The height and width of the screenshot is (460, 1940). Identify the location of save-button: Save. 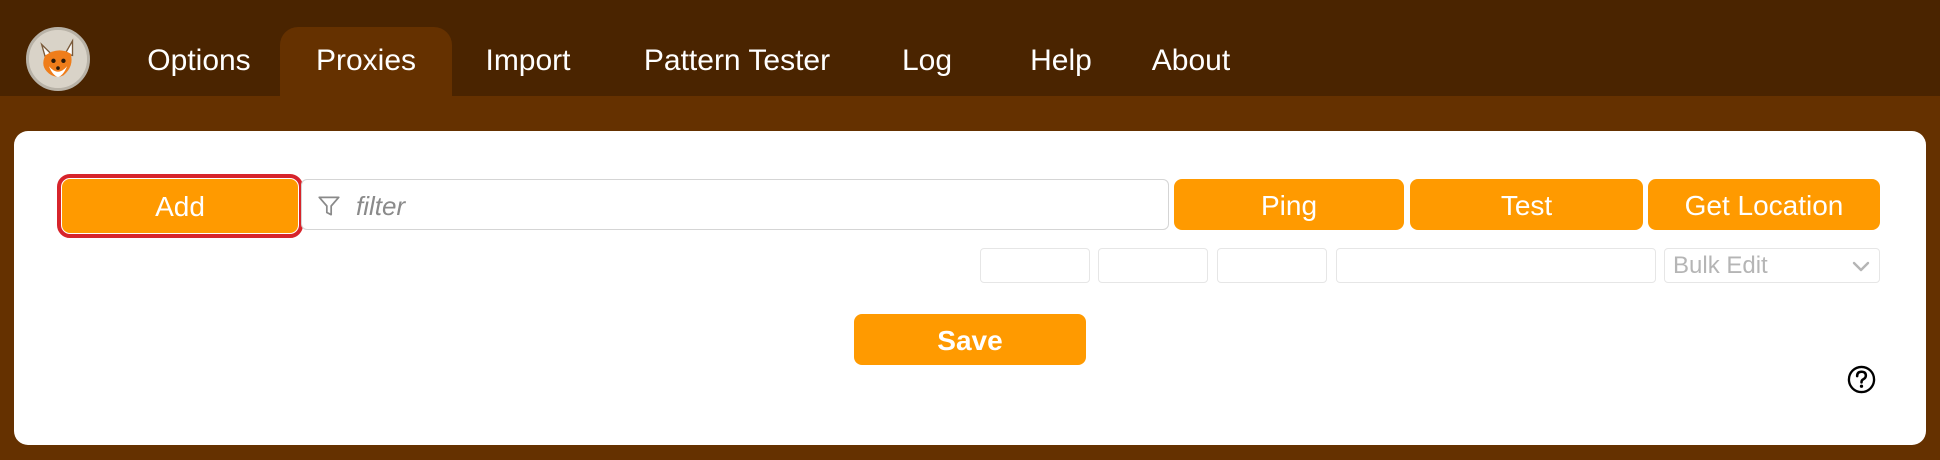
(970, 339).